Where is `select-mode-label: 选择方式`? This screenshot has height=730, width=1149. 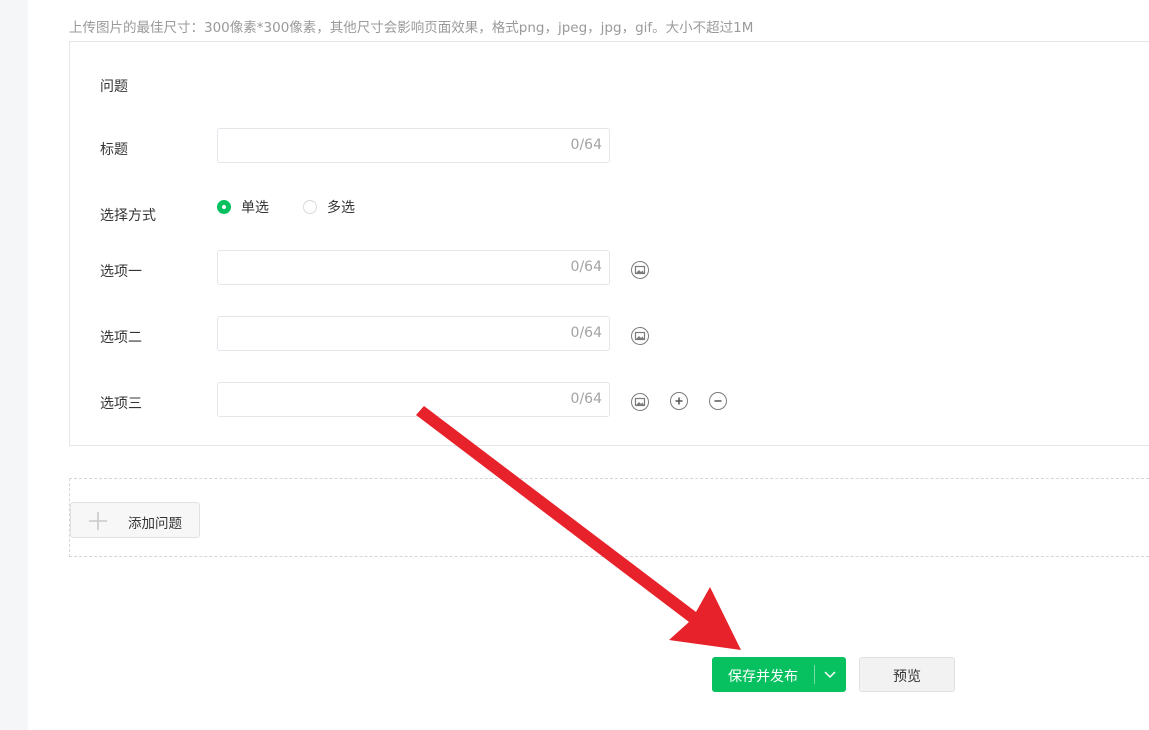
select-mode-label: 选择方式 is located at coordinates (128, 216).